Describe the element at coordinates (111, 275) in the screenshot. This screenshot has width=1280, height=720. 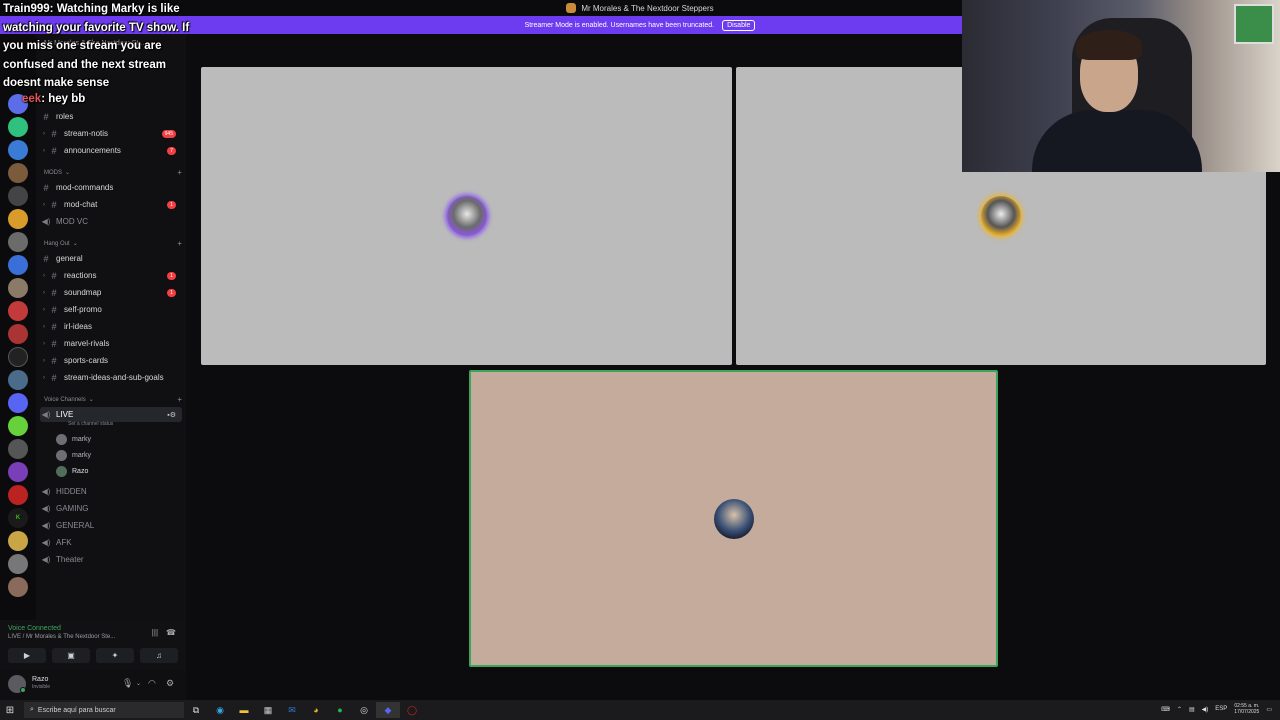
I see `channel-reactions: › # reactions 1` at that location.